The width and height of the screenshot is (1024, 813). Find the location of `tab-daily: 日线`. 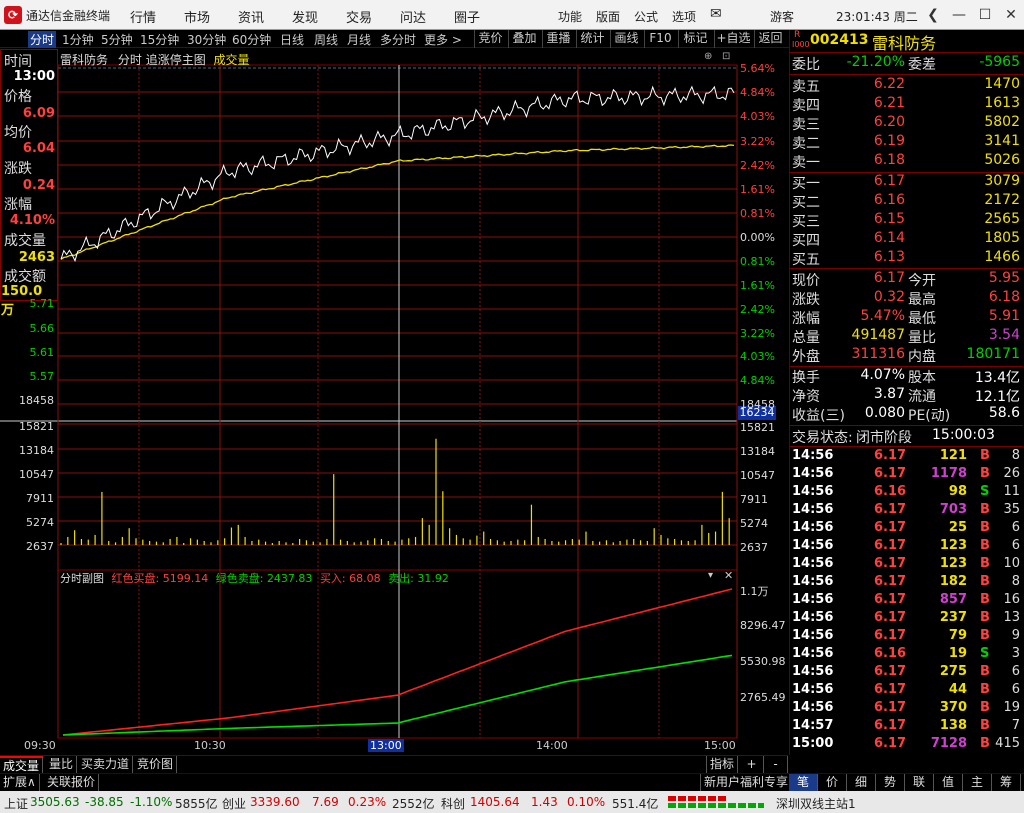

tab-daily: 日线 is located at coordinates (292, 39).